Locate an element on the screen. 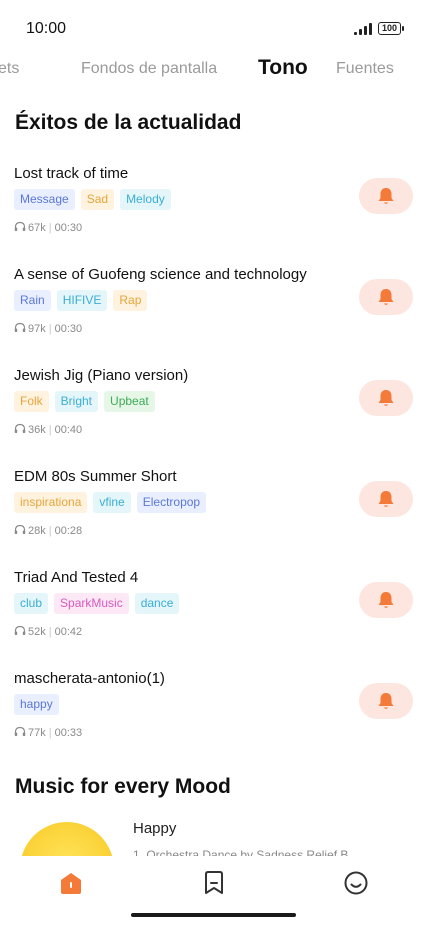 The image size is (427, 926). song-duration: 00:33 is located at coordinates (68, 733).